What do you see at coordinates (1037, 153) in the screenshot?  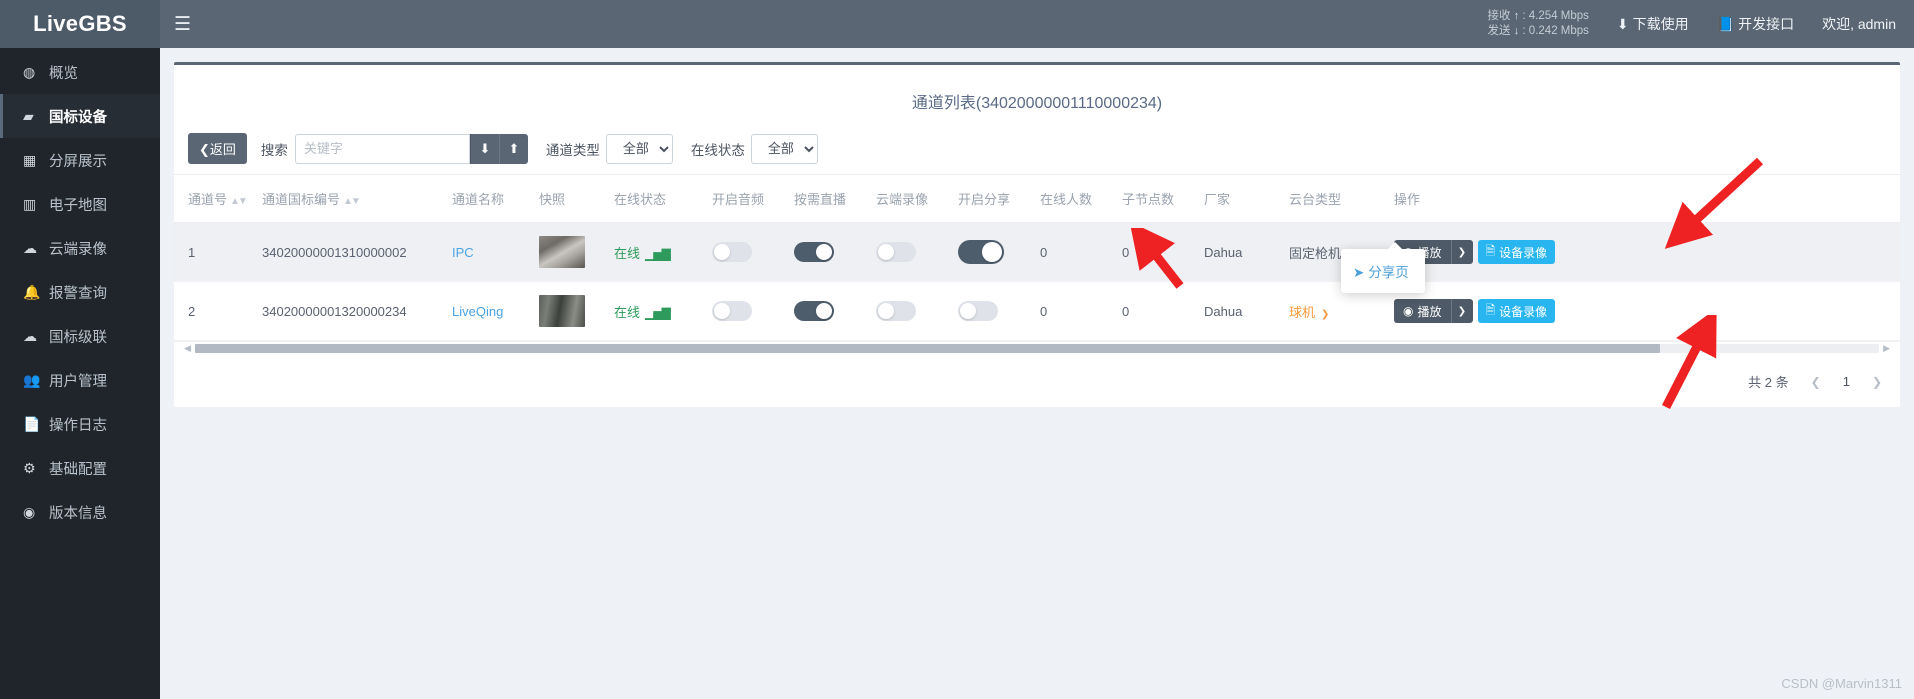 I see `toolbar: ❮返回 搜索 ⬇ ⬆ 通道类型 全部 在线状态 全部` at bounding box center [1037, 153].